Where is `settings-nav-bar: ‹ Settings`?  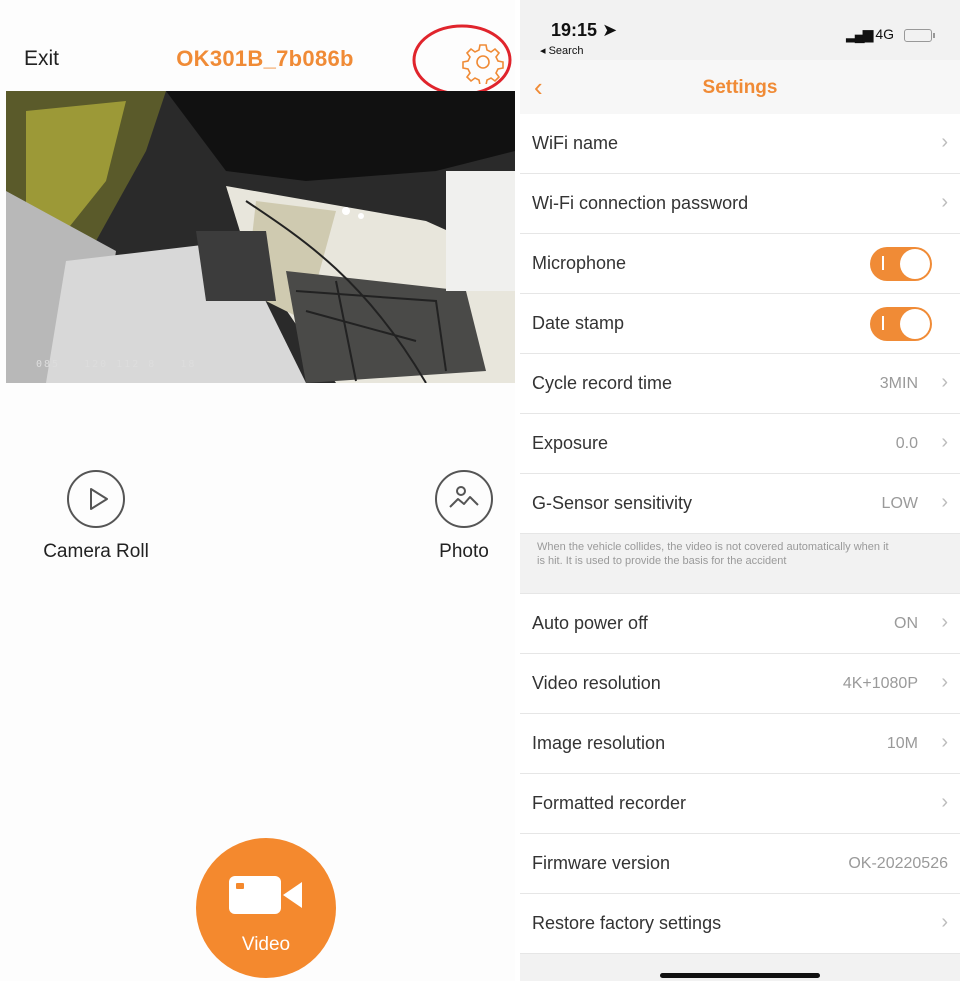
settings-nav-bar: ‹ Settings is located at coordinates (740, 87).